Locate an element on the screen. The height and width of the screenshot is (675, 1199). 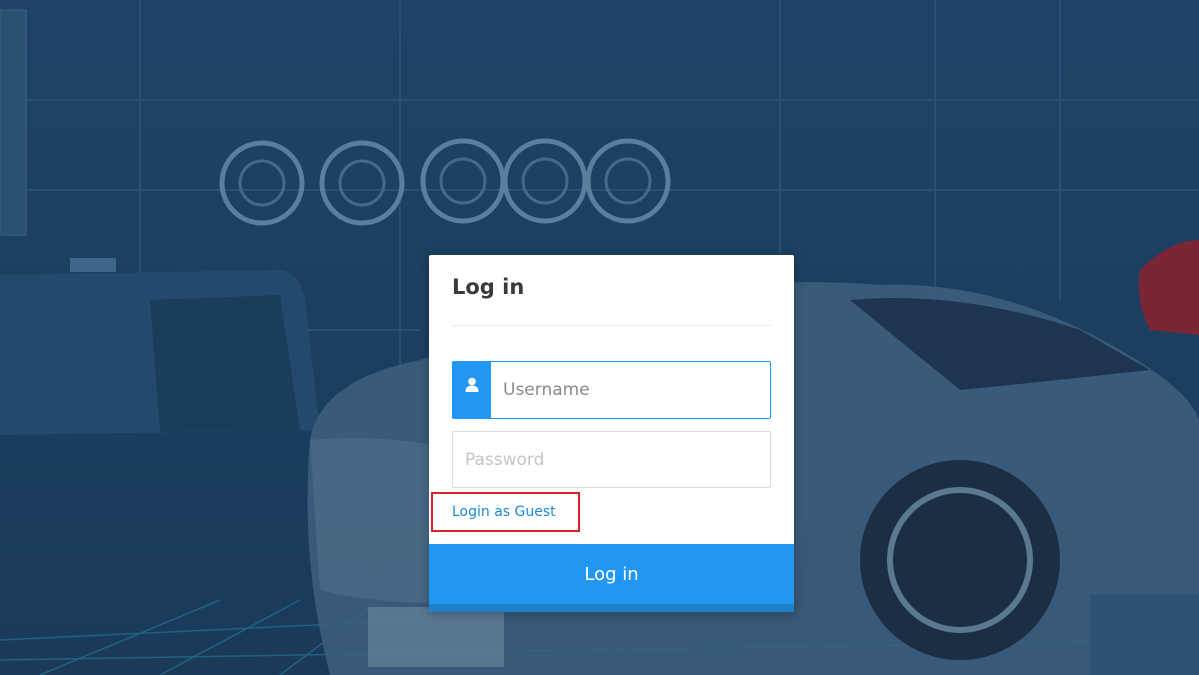
login-button: Log in is located at coordinates (611, 574).